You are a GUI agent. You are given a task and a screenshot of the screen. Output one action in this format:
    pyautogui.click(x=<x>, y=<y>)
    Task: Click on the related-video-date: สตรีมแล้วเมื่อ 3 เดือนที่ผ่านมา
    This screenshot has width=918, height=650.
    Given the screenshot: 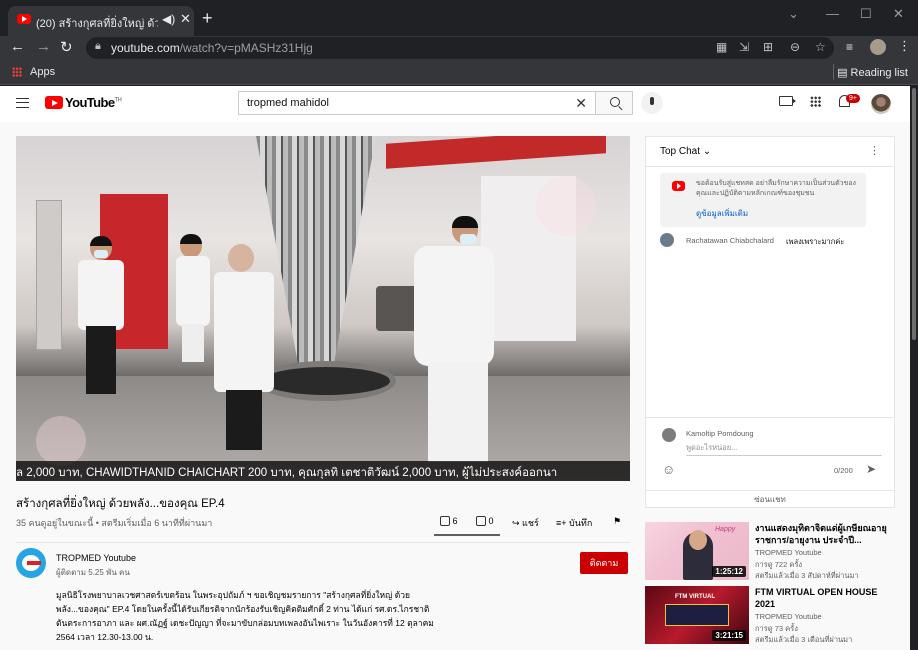 What is the action you would take?
    pyautogui.click(x=804, y=639)
    